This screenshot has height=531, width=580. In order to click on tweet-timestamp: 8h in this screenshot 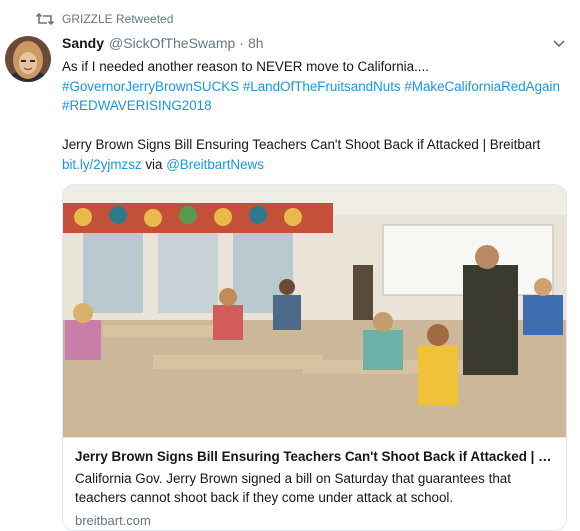, I will do `click(256, 43)`.